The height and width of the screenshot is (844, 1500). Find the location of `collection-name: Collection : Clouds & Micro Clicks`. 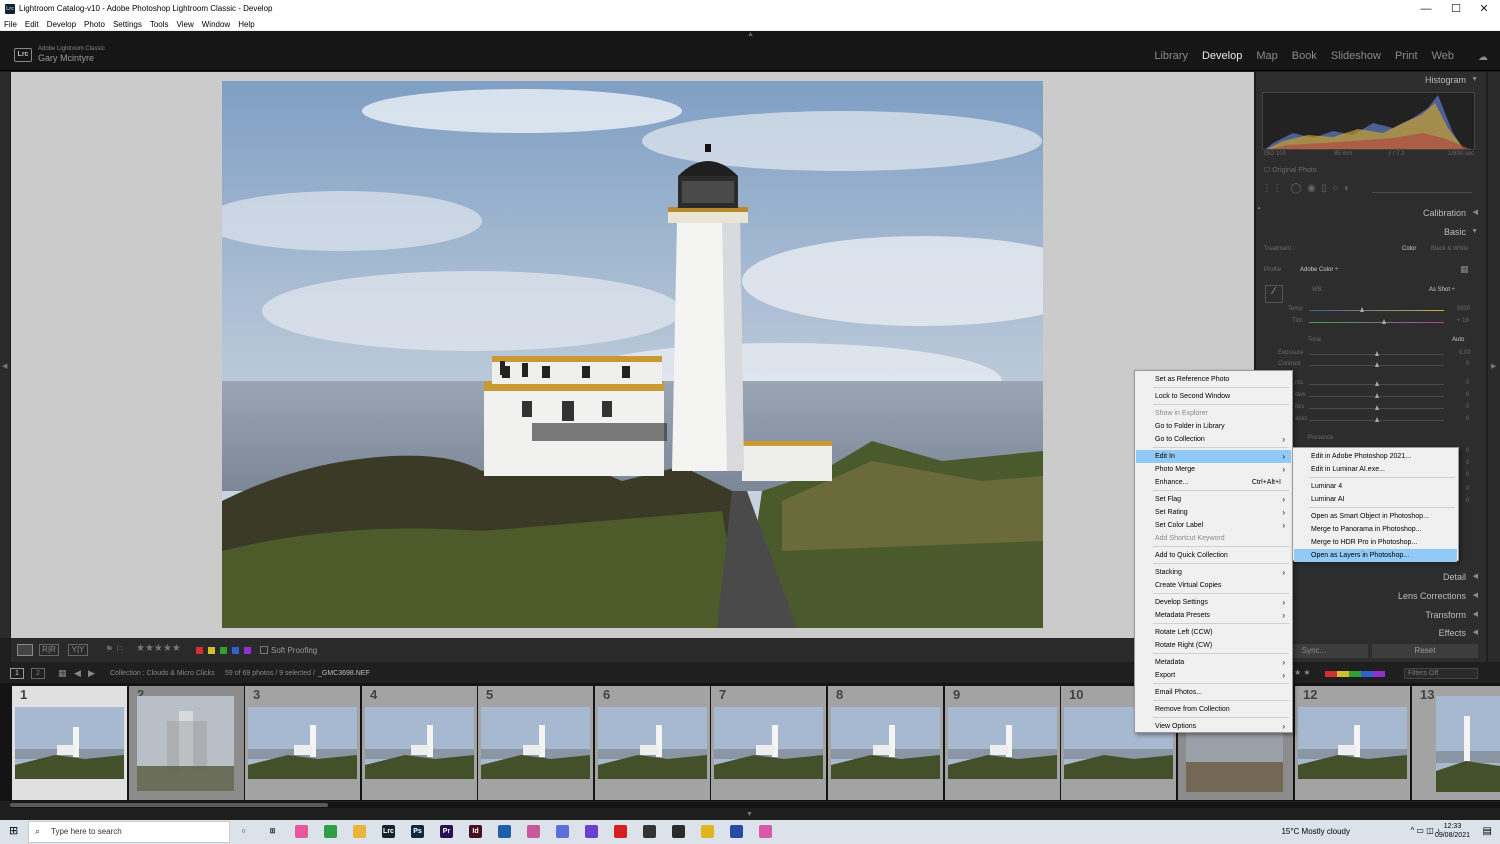

collection-name: Collection : Clouds & Micro Clicks is located at coordinates (162, 673).